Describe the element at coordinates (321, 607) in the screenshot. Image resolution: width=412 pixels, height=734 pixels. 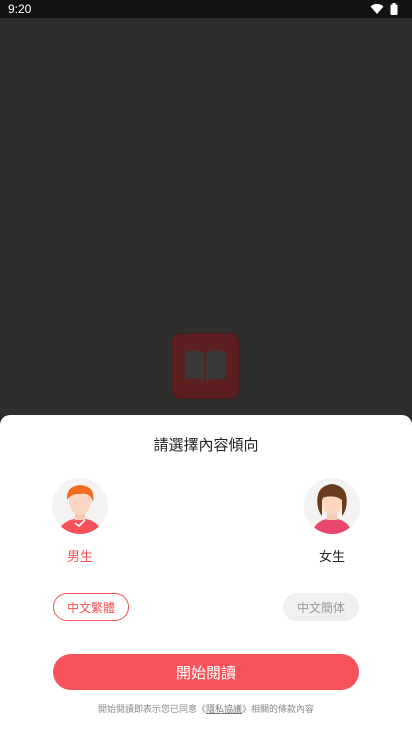
I see `simplified-chinese-button: 中文簡体` at that location.